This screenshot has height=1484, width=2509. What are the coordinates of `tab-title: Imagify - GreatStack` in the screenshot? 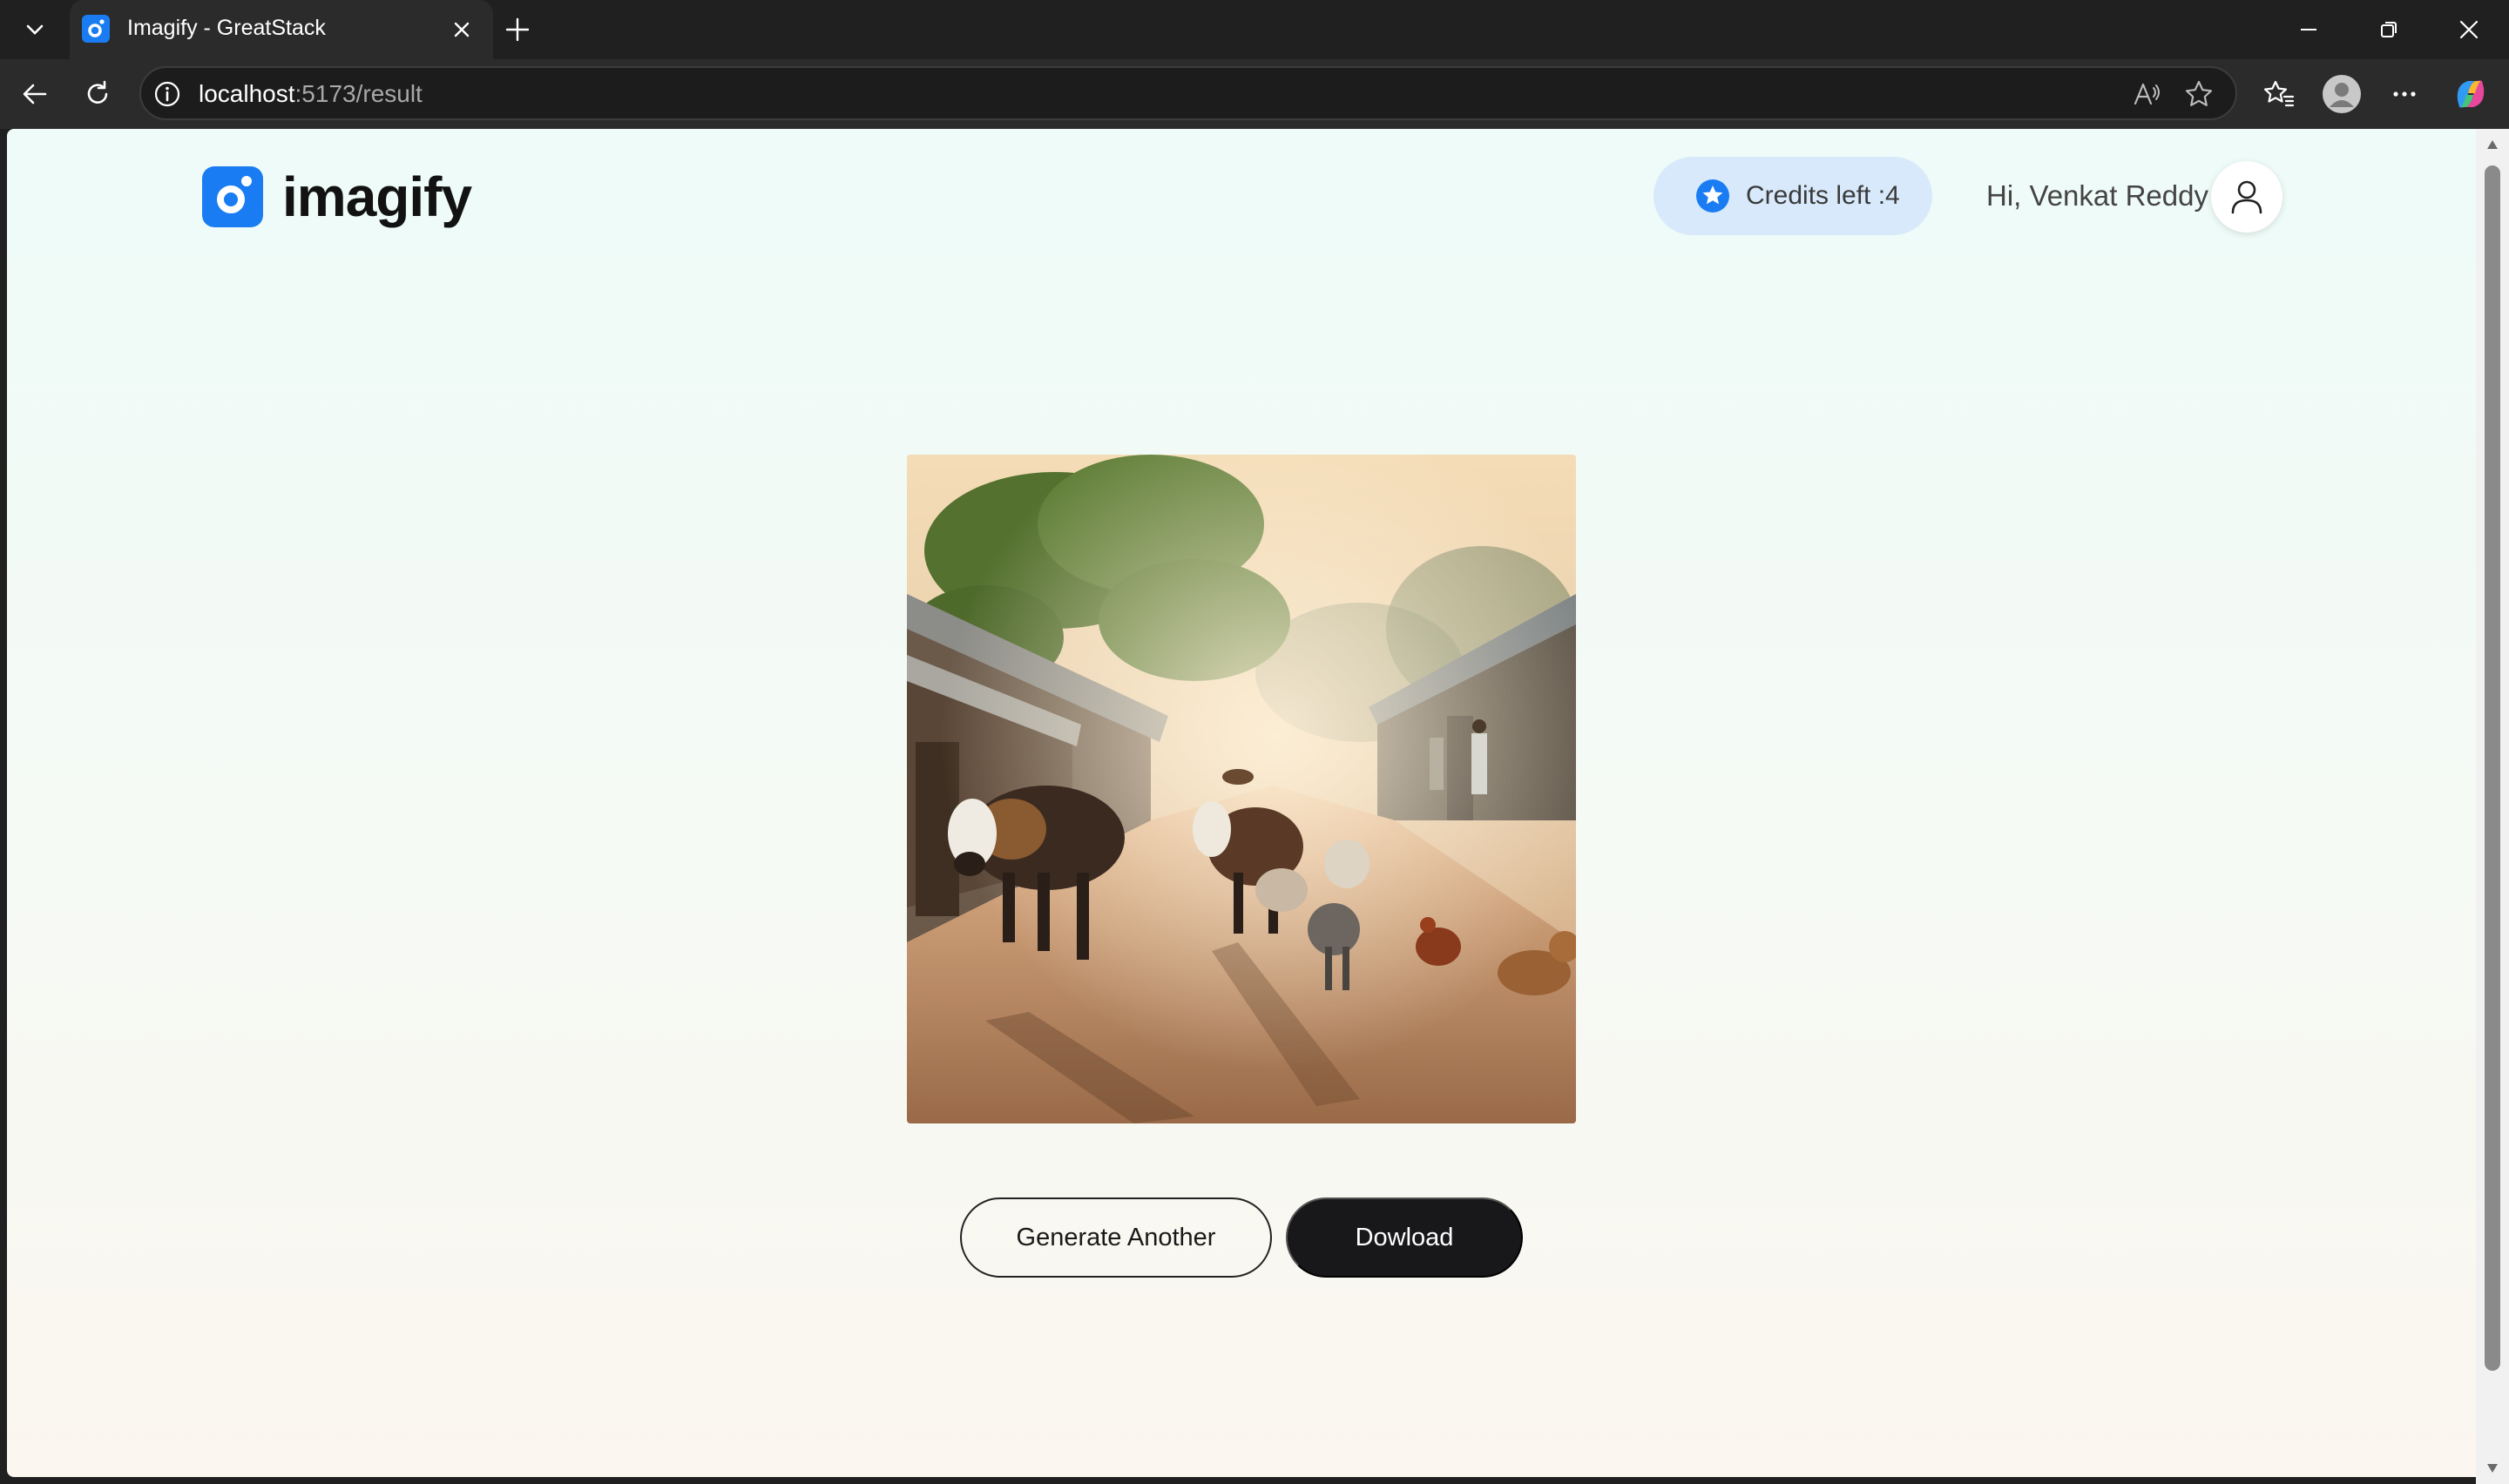 It's located at (226, 28).